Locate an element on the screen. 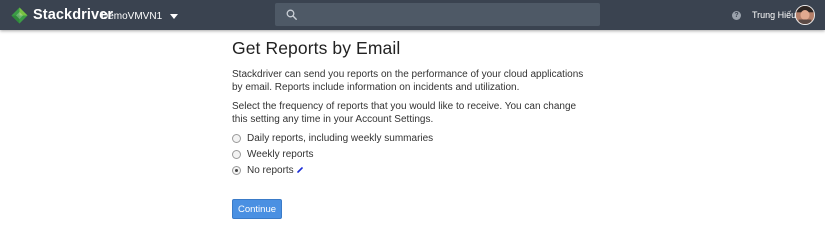 The height and width of the screenshot is (247, 825). option-label: Weekly reports is located at coordinates (280, 154).